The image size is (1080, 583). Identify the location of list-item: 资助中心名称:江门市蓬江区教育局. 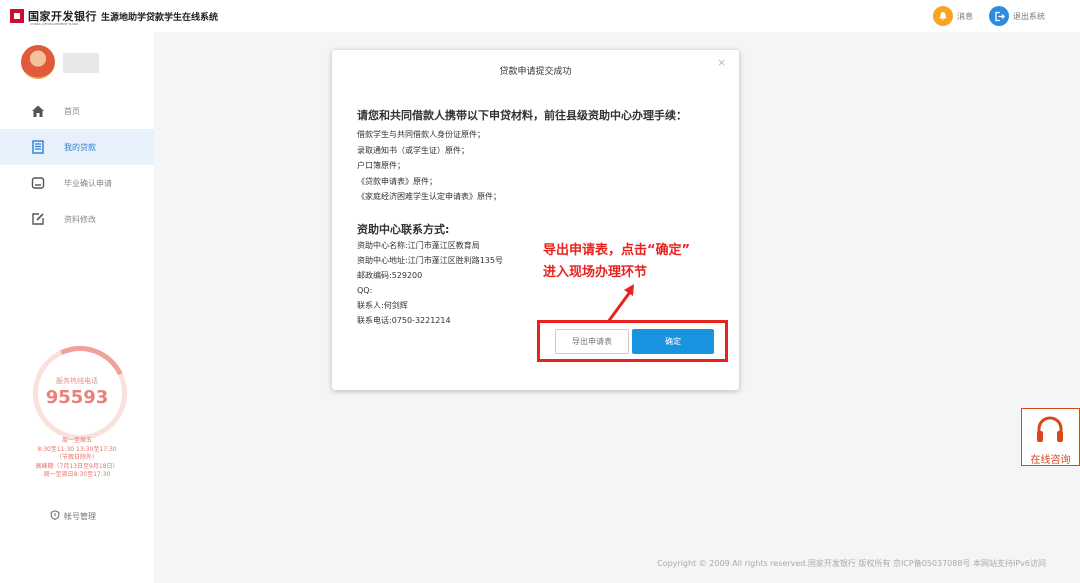
(418, 245).